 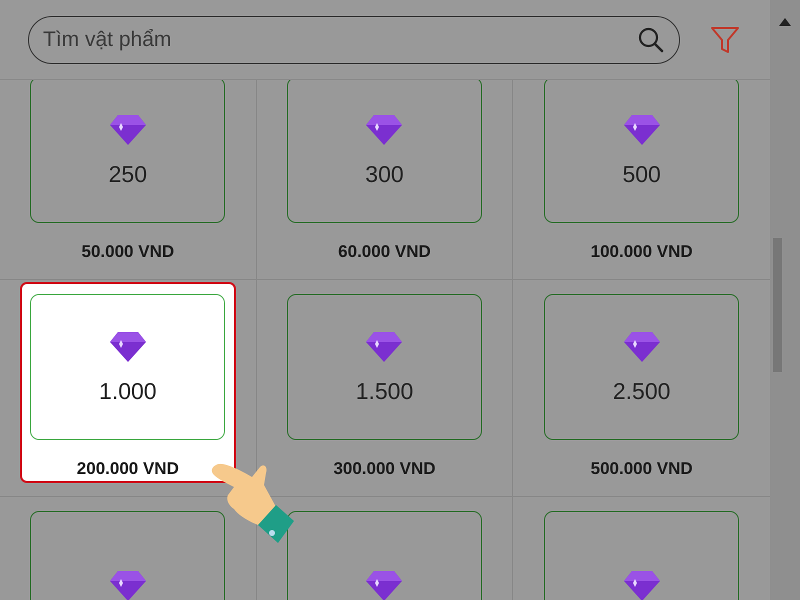 What do you see at coordinates (127, 469) in the screenshot?
I see `price-label: 200.000 VND` at bounding box center [127, 469].